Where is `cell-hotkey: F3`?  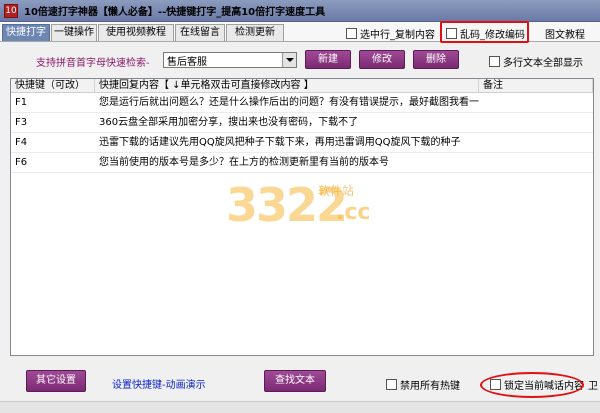
cell-hotkey: F3 is located at coordinates (21, 122).